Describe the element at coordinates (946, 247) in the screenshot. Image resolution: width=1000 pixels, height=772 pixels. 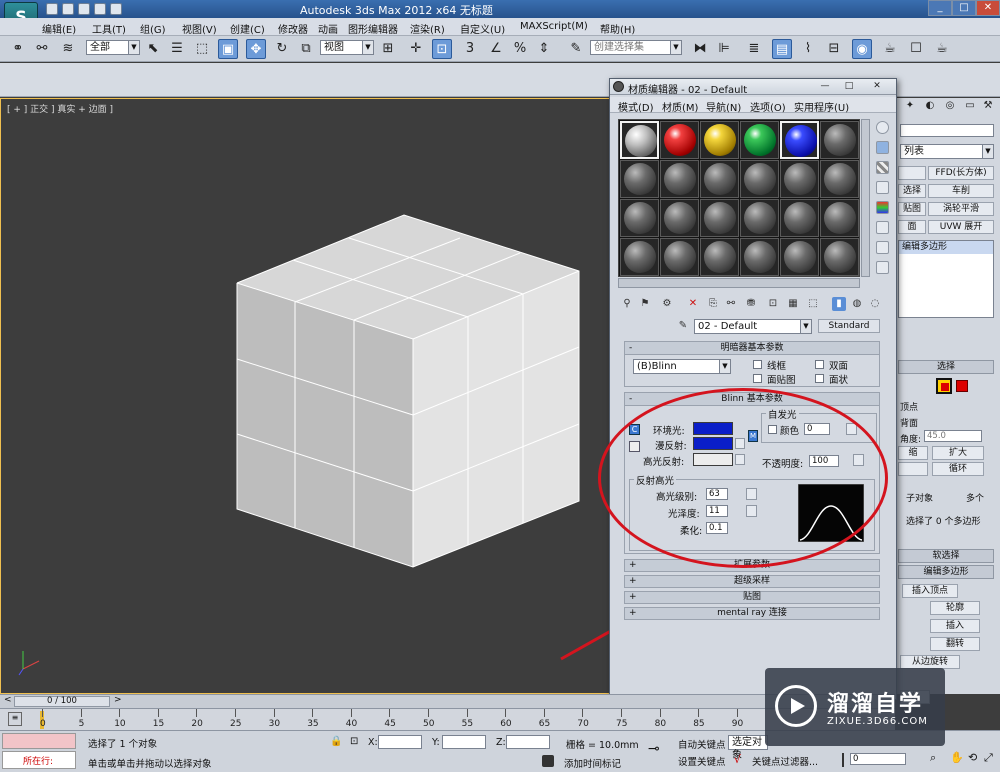
I see `stack-item-edit-poly: 编辑多边形` at that location.